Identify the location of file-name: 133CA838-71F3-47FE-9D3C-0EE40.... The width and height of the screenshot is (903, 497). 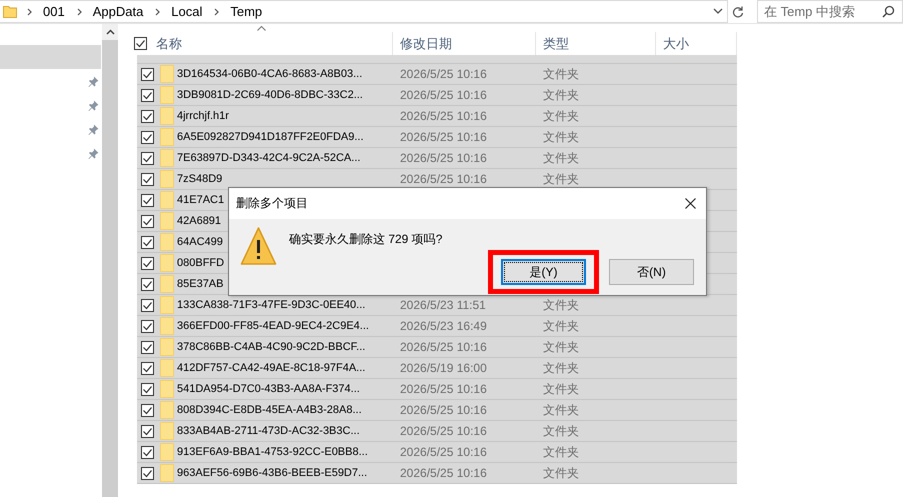
(271, 305).